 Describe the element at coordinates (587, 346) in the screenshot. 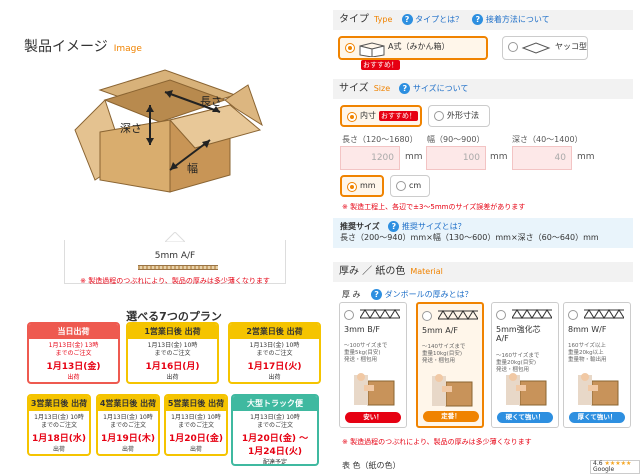

I see `card-desc1: 160サイズ以上` at that location.